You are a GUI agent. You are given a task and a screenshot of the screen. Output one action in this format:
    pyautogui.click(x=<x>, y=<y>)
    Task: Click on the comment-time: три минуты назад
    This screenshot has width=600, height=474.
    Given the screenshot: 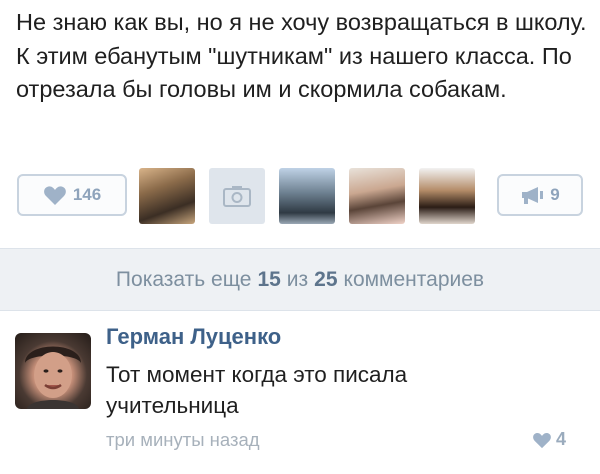 What is the action you would take?
    pyautogui.click(x=183, y=440)
    